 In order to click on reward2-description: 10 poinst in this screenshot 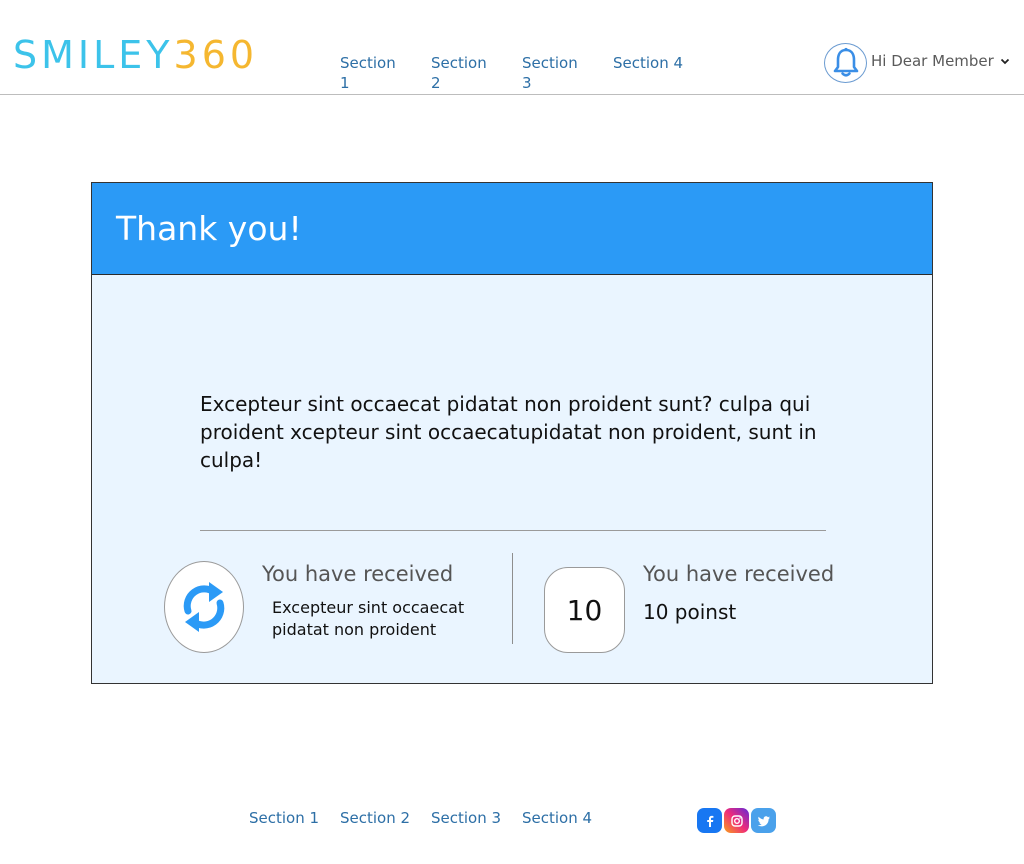, I will do `click(690, 612)`.